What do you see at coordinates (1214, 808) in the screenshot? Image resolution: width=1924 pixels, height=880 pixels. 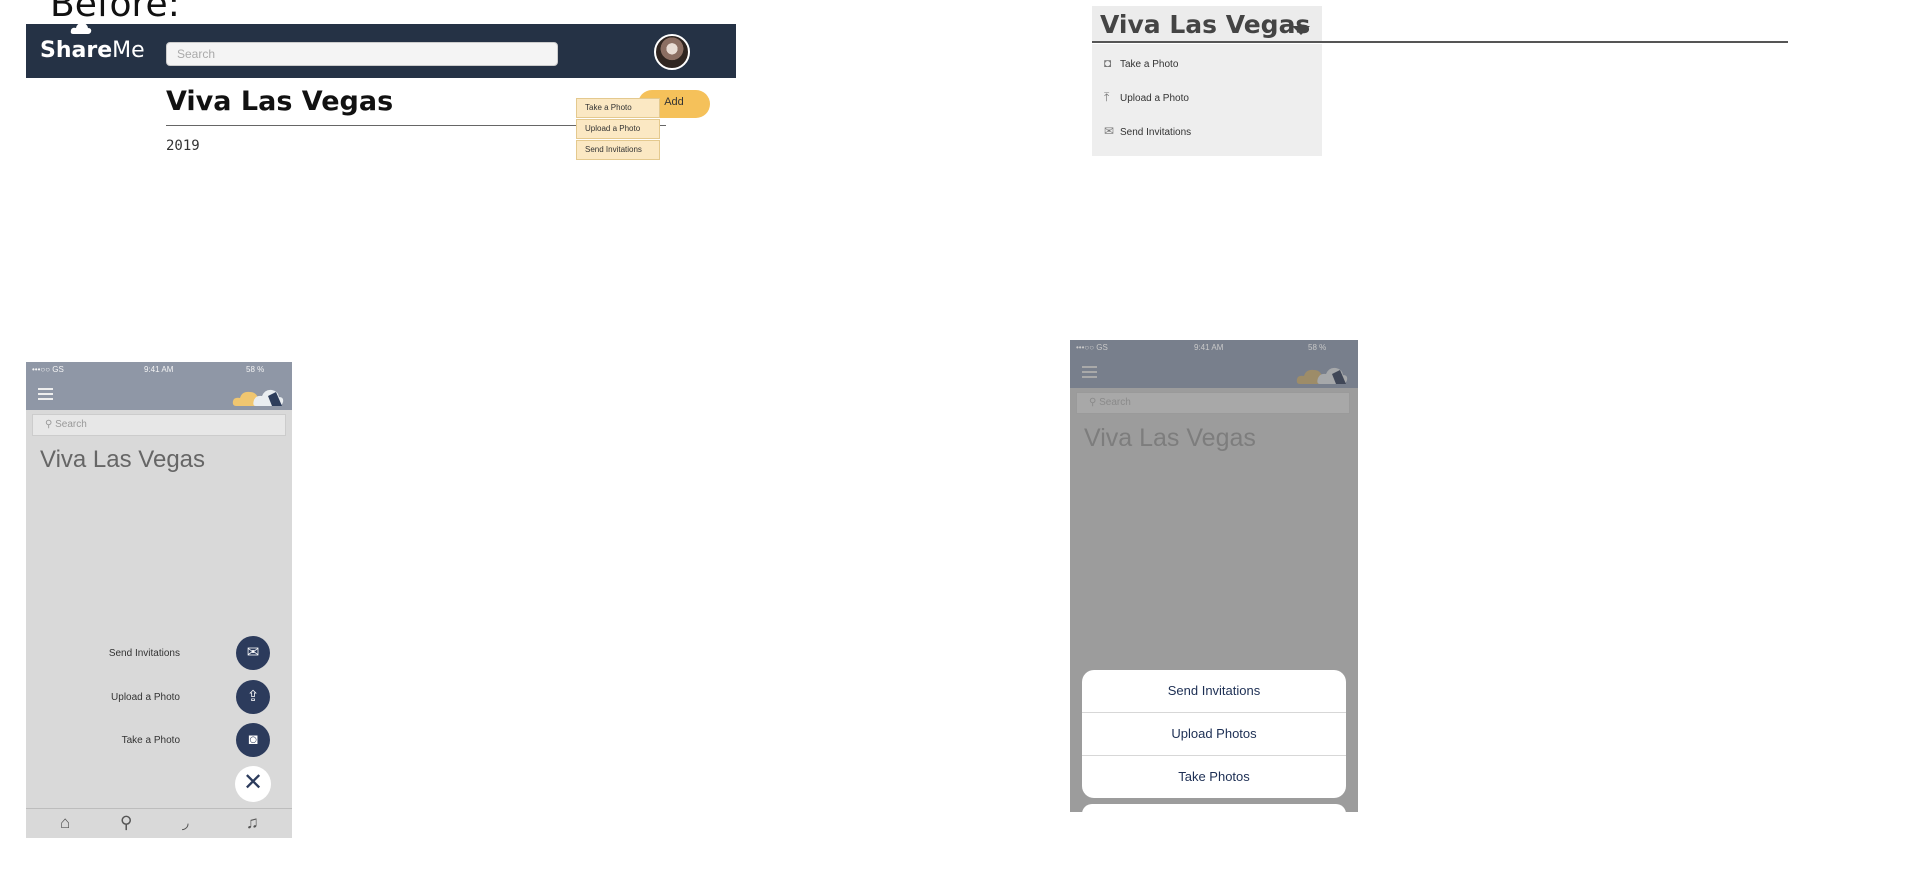 I see `action-sheet-cancel` at bounding box center [1214, 808].